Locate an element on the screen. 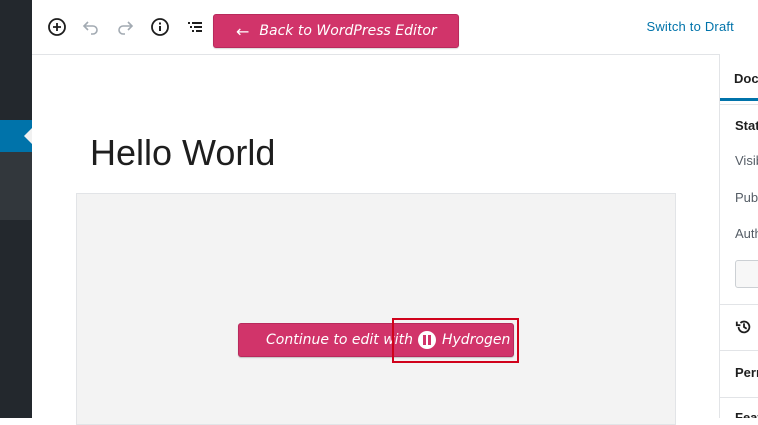 Image resolution: width=758 pixels, height=425 pixels. admin-submenu is located at coordinates (16, 186).